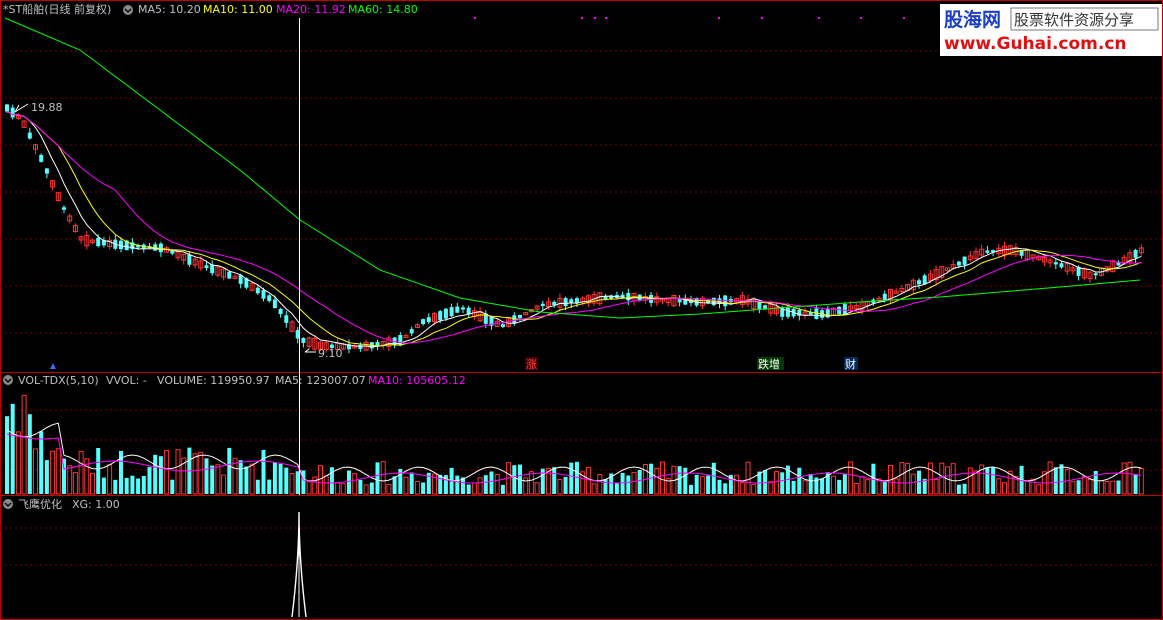 The width and height of the screenshot is (1163, 620). I want to click on event-label-cai: 财, so click(850, 364).